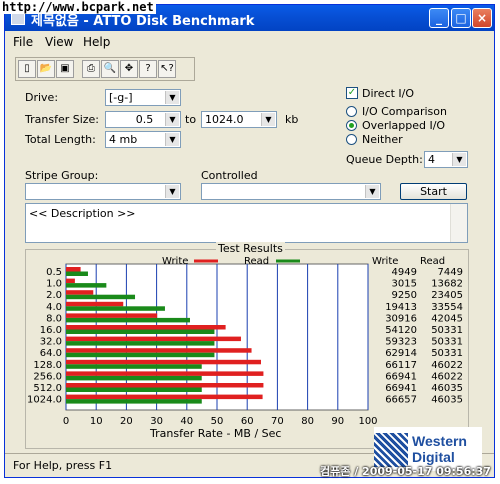  Describe the element at coordinates (229, 175) in the screenshot. I see `controlled-label: Controlled` at that location.